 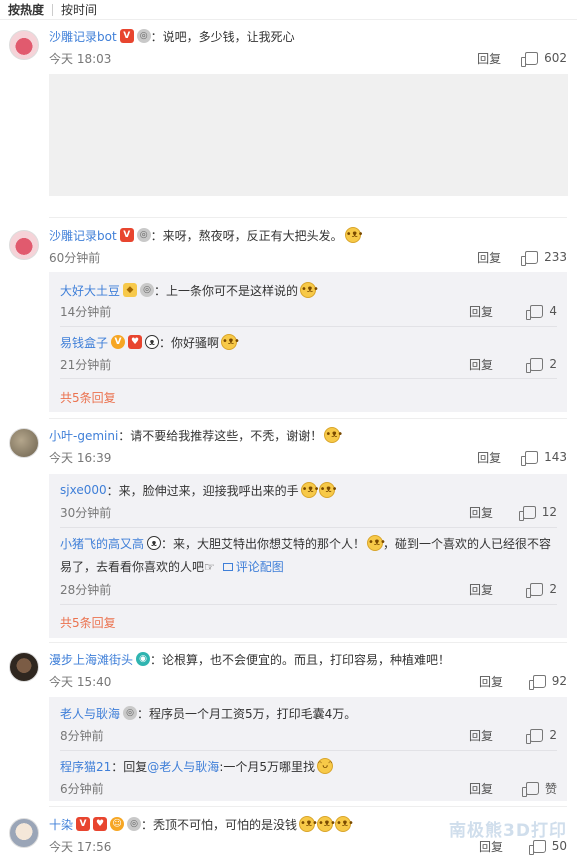 I want to click on like-count: 12, so click(x=549, y=512).